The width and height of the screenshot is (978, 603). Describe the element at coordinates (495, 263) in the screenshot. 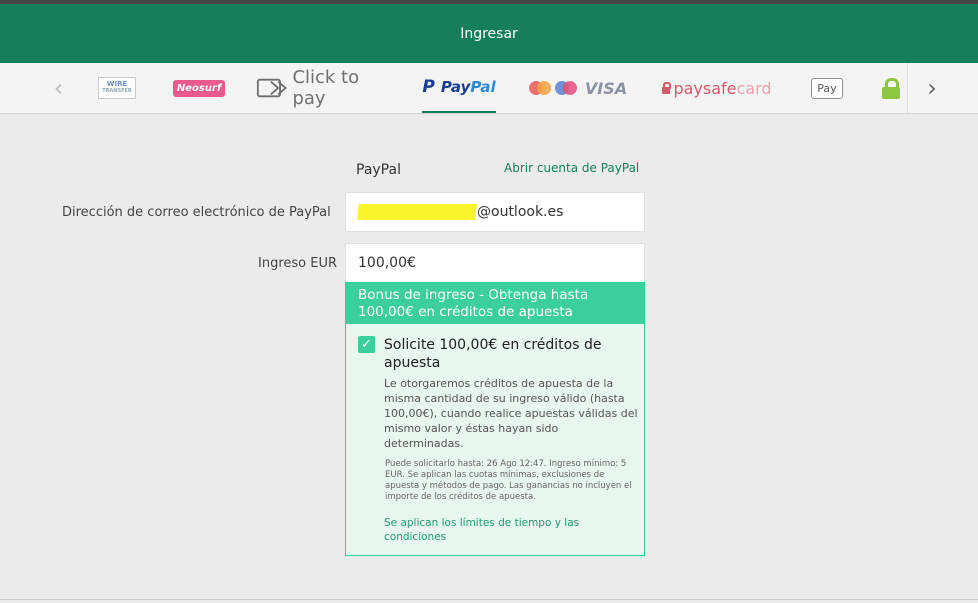

I see `amount-field: 100,00€` at that location.